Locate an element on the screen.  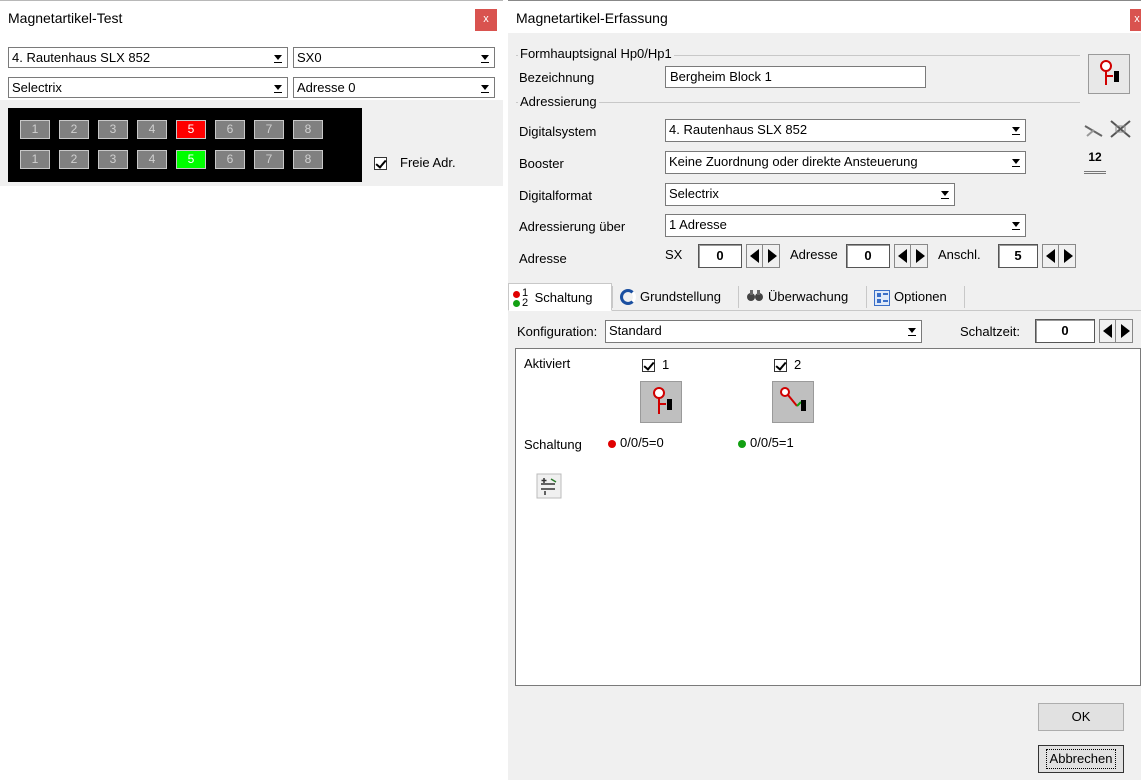
adresse2-input: 0 is located at coordinates (868, 256).